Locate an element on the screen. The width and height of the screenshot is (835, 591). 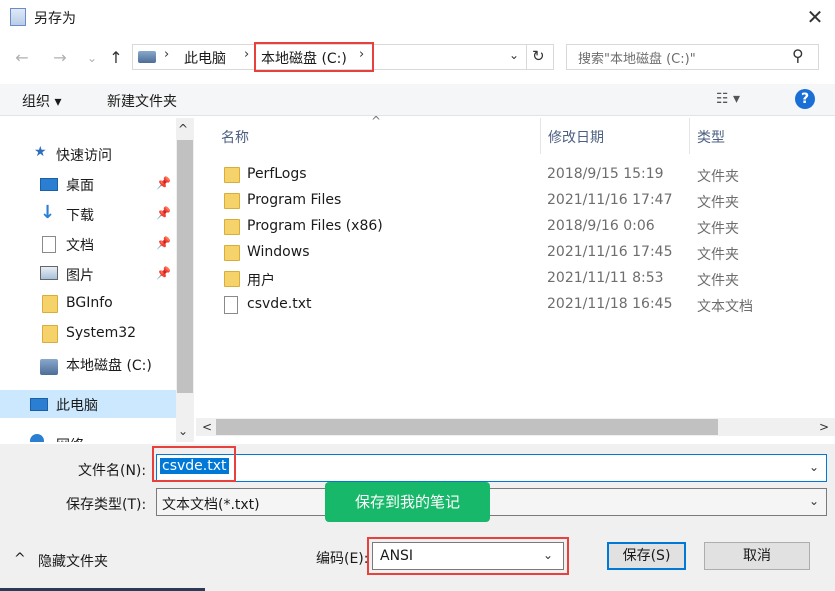
notepad-icon is located at coordinates (18, 17).